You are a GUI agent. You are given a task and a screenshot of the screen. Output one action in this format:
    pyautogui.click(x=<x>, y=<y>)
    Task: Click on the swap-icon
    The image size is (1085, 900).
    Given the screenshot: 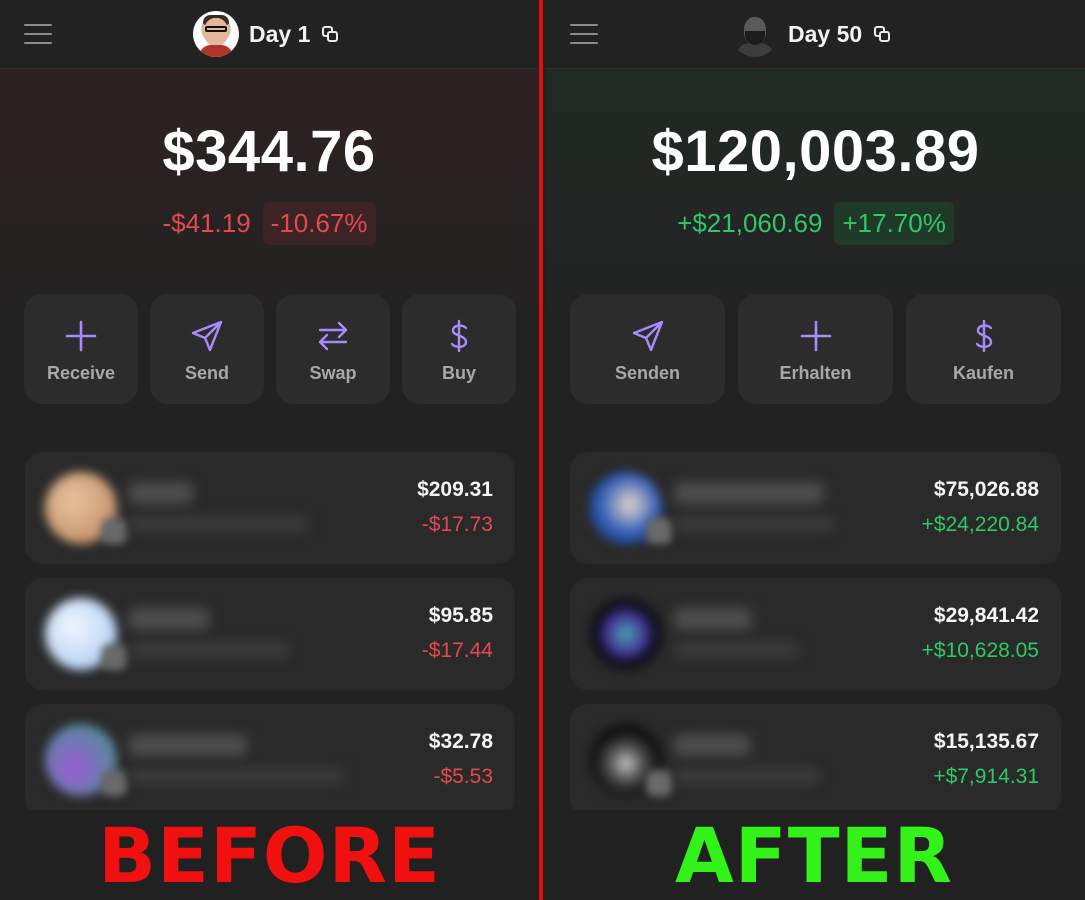 What is the action you would take?
    pyautogui.click(x=333, y=336)
    